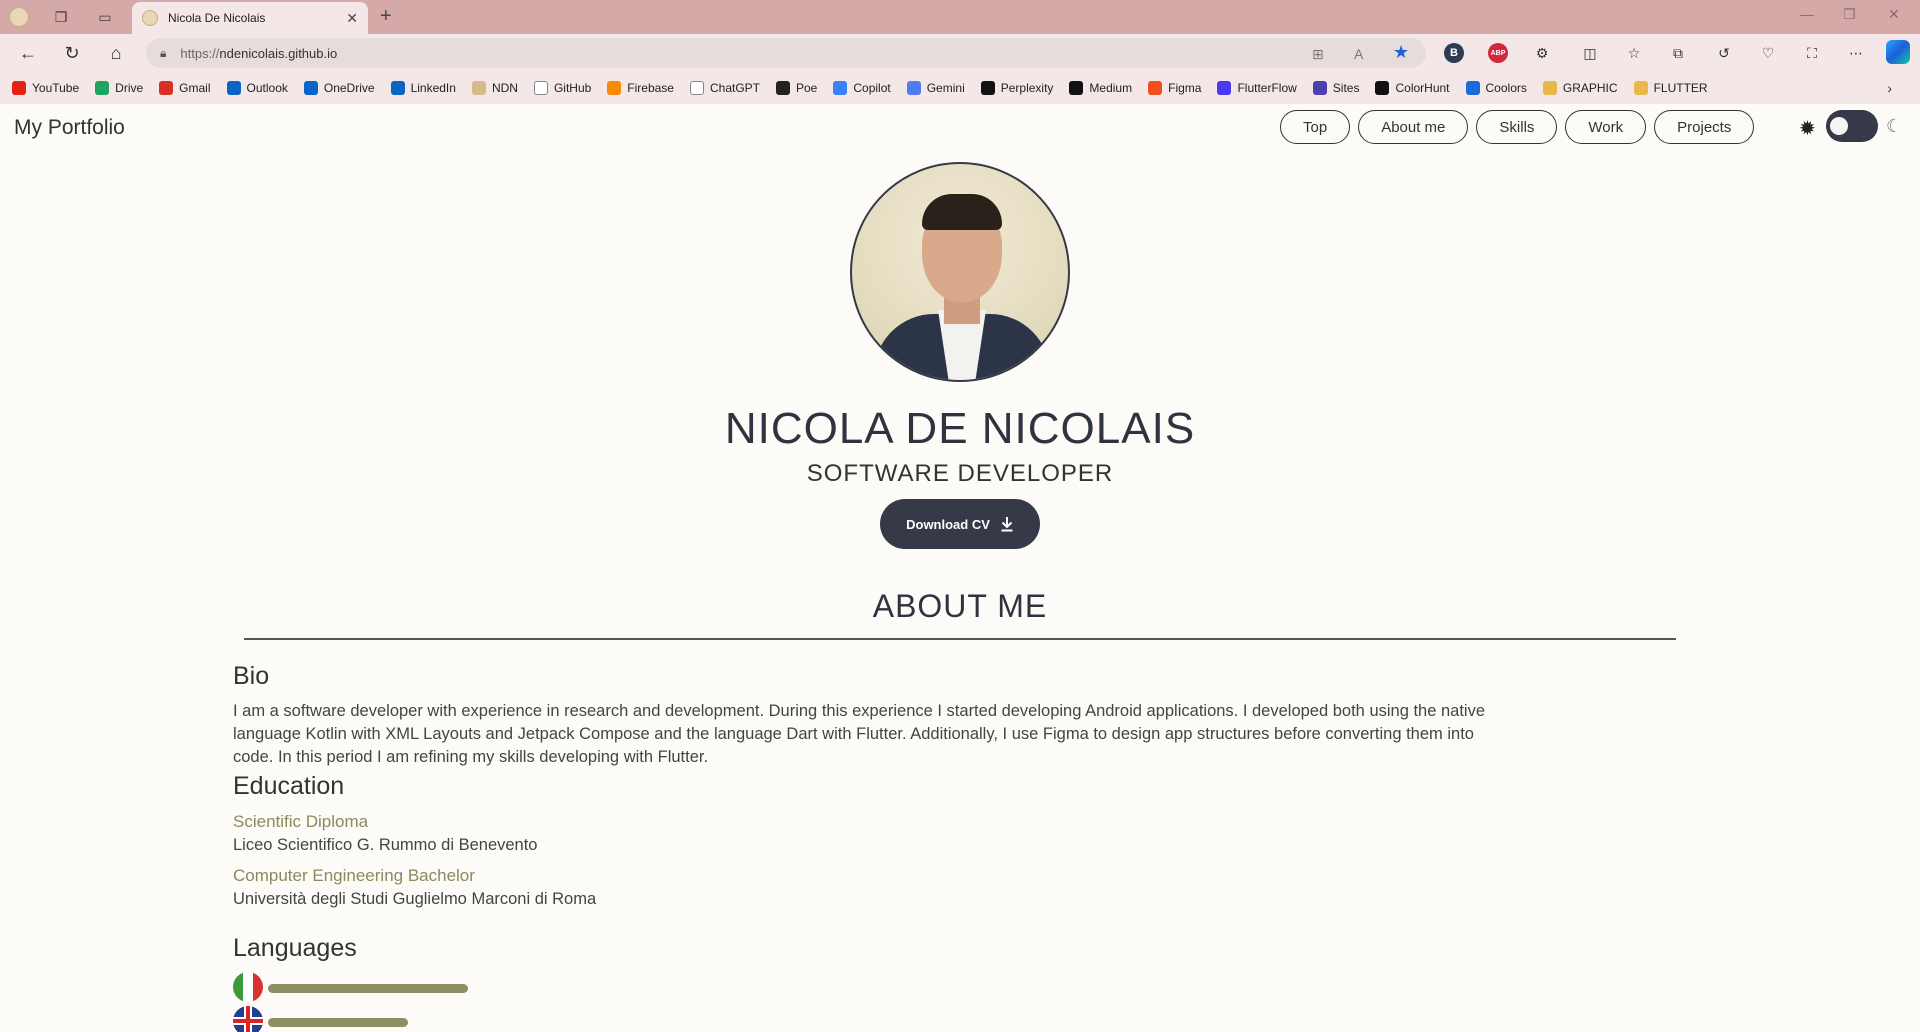  I want to click on bookmark-copilot: Copilot, so click(862, 88).